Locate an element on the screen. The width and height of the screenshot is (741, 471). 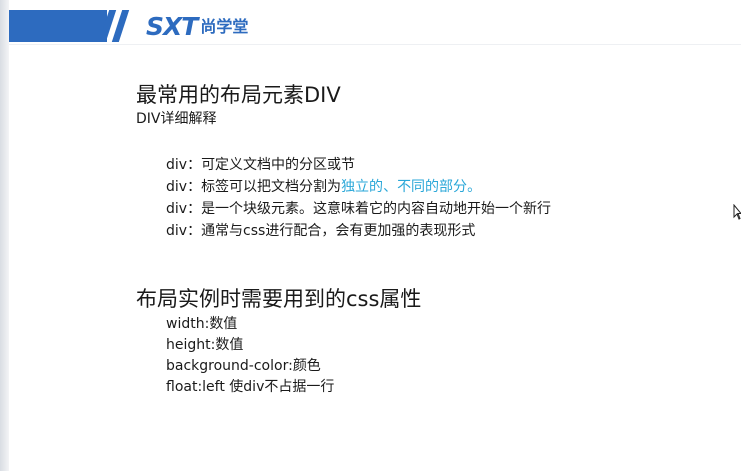
header-band is located at coordinates (58, 26).